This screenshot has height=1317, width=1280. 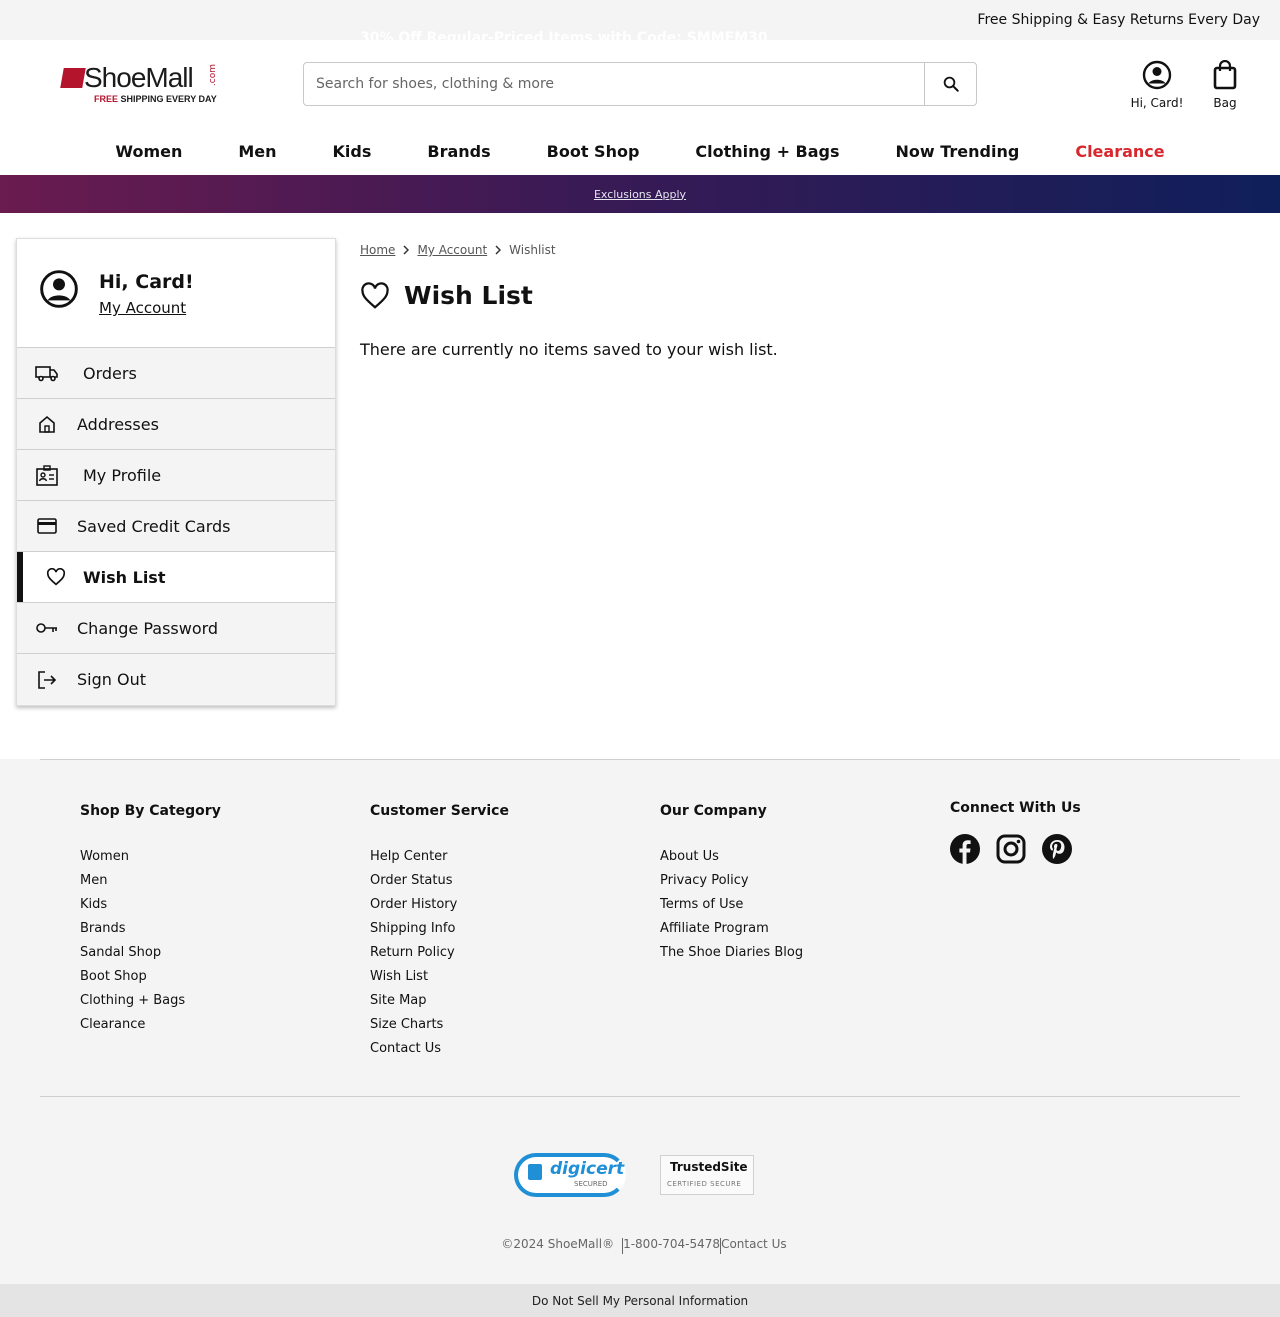 I want to click on footer-link: Clothing + Bags, so click(x=150, y=1005).